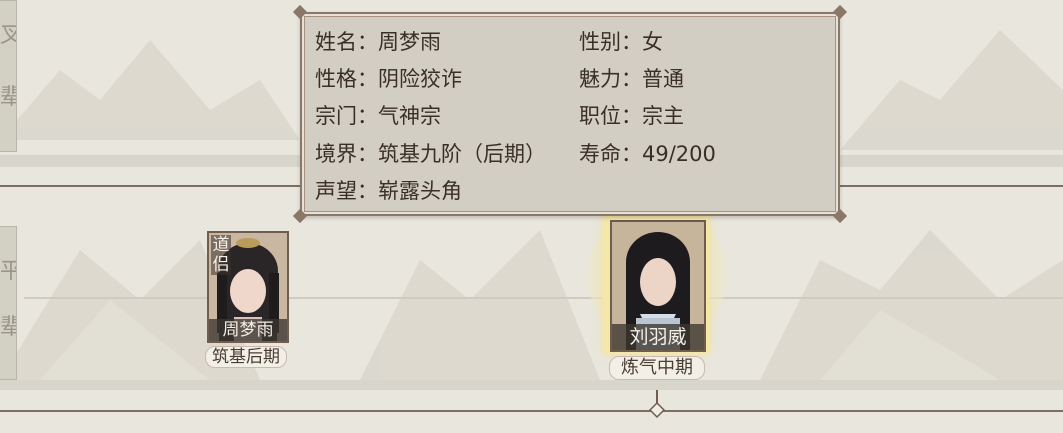  Describe the element at coordinates (221, 255) in the screenshot. I see `companion-tag: 道侣` at that location.